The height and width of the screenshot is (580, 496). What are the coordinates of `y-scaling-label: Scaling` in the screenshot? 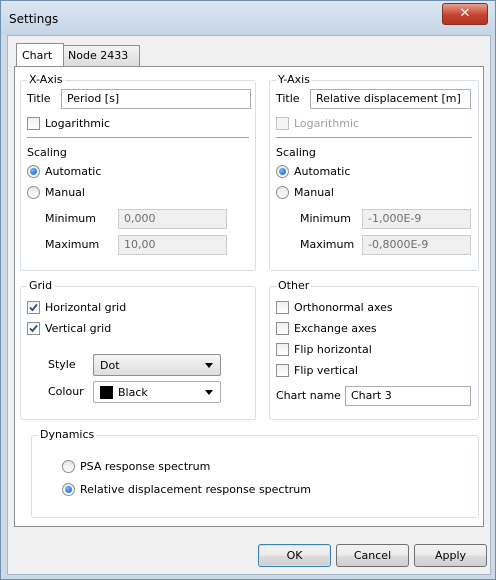 It's located at (296, 152).